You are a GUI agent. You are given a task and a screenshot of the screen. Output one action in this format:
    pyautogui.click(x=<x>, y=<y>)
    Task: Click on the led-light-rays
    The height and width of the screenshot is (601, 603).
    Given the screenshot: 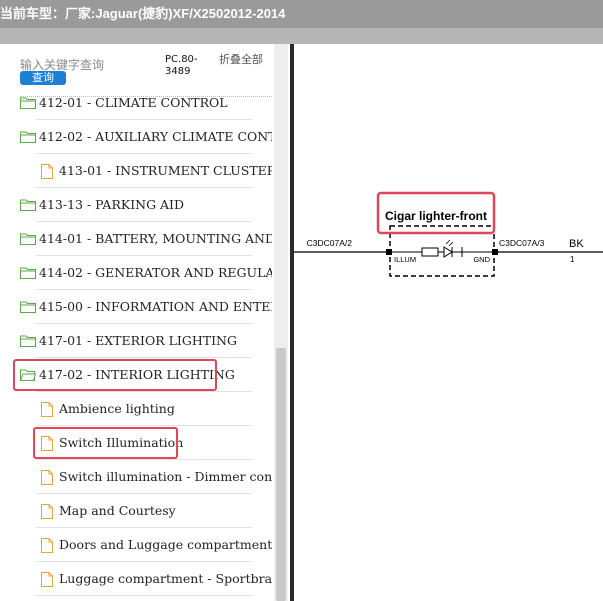 What is the action you would take?
    pyautogui.click(x=449, y=243)
    